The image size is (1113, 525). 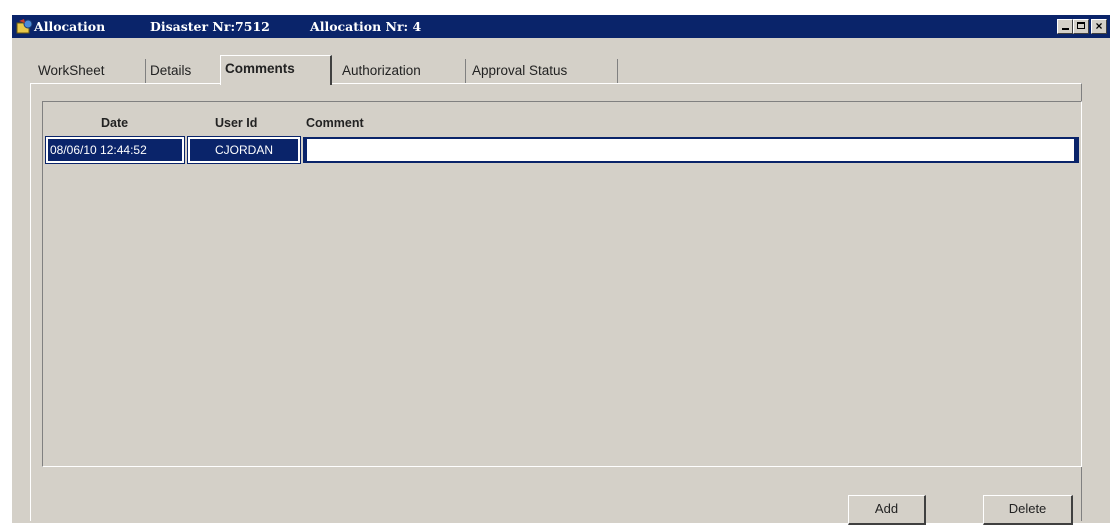 I want to click on date-cell: 08/06/10 12:44:52, so click(x=115, y=150).